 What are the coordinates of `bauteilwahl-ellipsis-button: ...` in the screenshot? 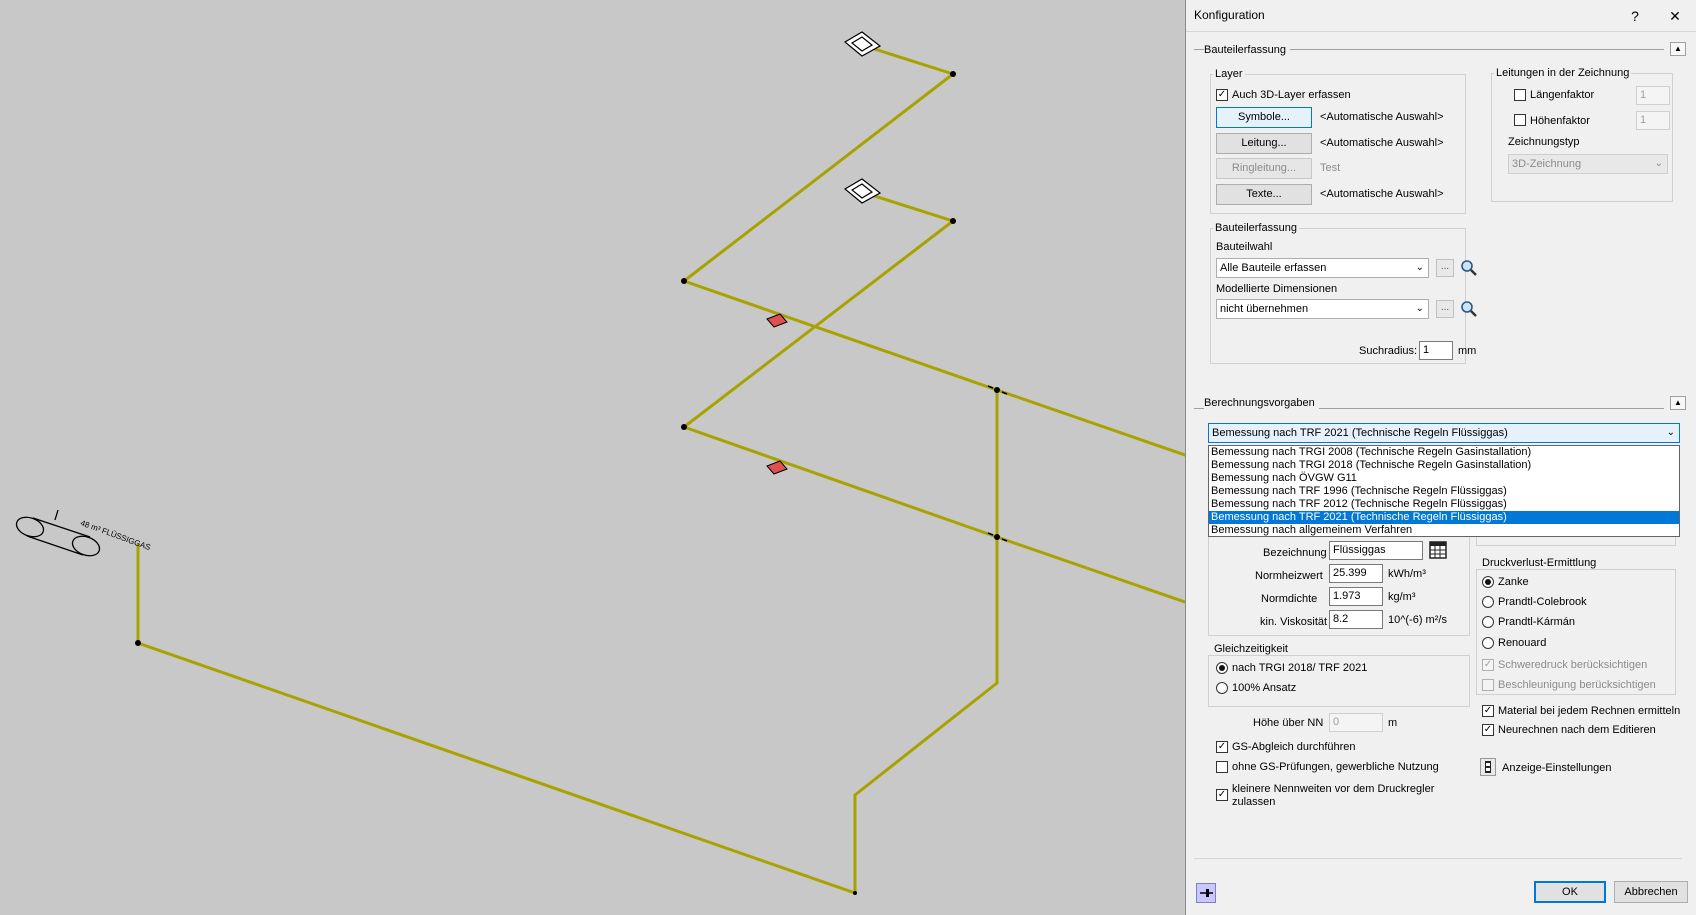 It's located at (1445, 268).